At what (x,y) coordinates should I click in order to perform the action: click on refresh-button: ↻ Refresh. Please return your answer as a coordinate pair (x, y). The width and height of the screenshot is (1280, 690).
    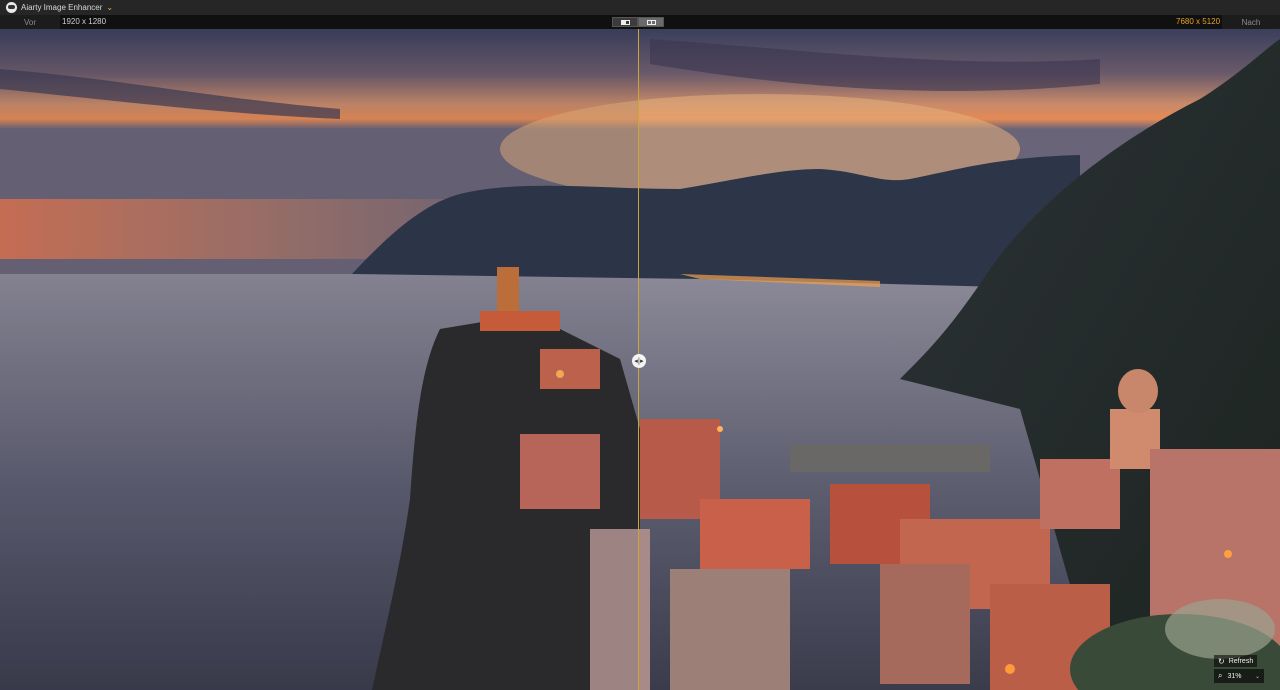
    Looking at the image, I should click on (1236, 661).